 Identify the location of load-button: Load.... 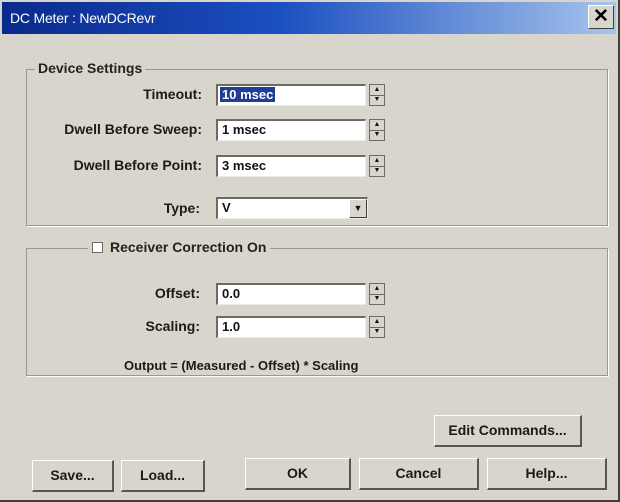
(163, 476).